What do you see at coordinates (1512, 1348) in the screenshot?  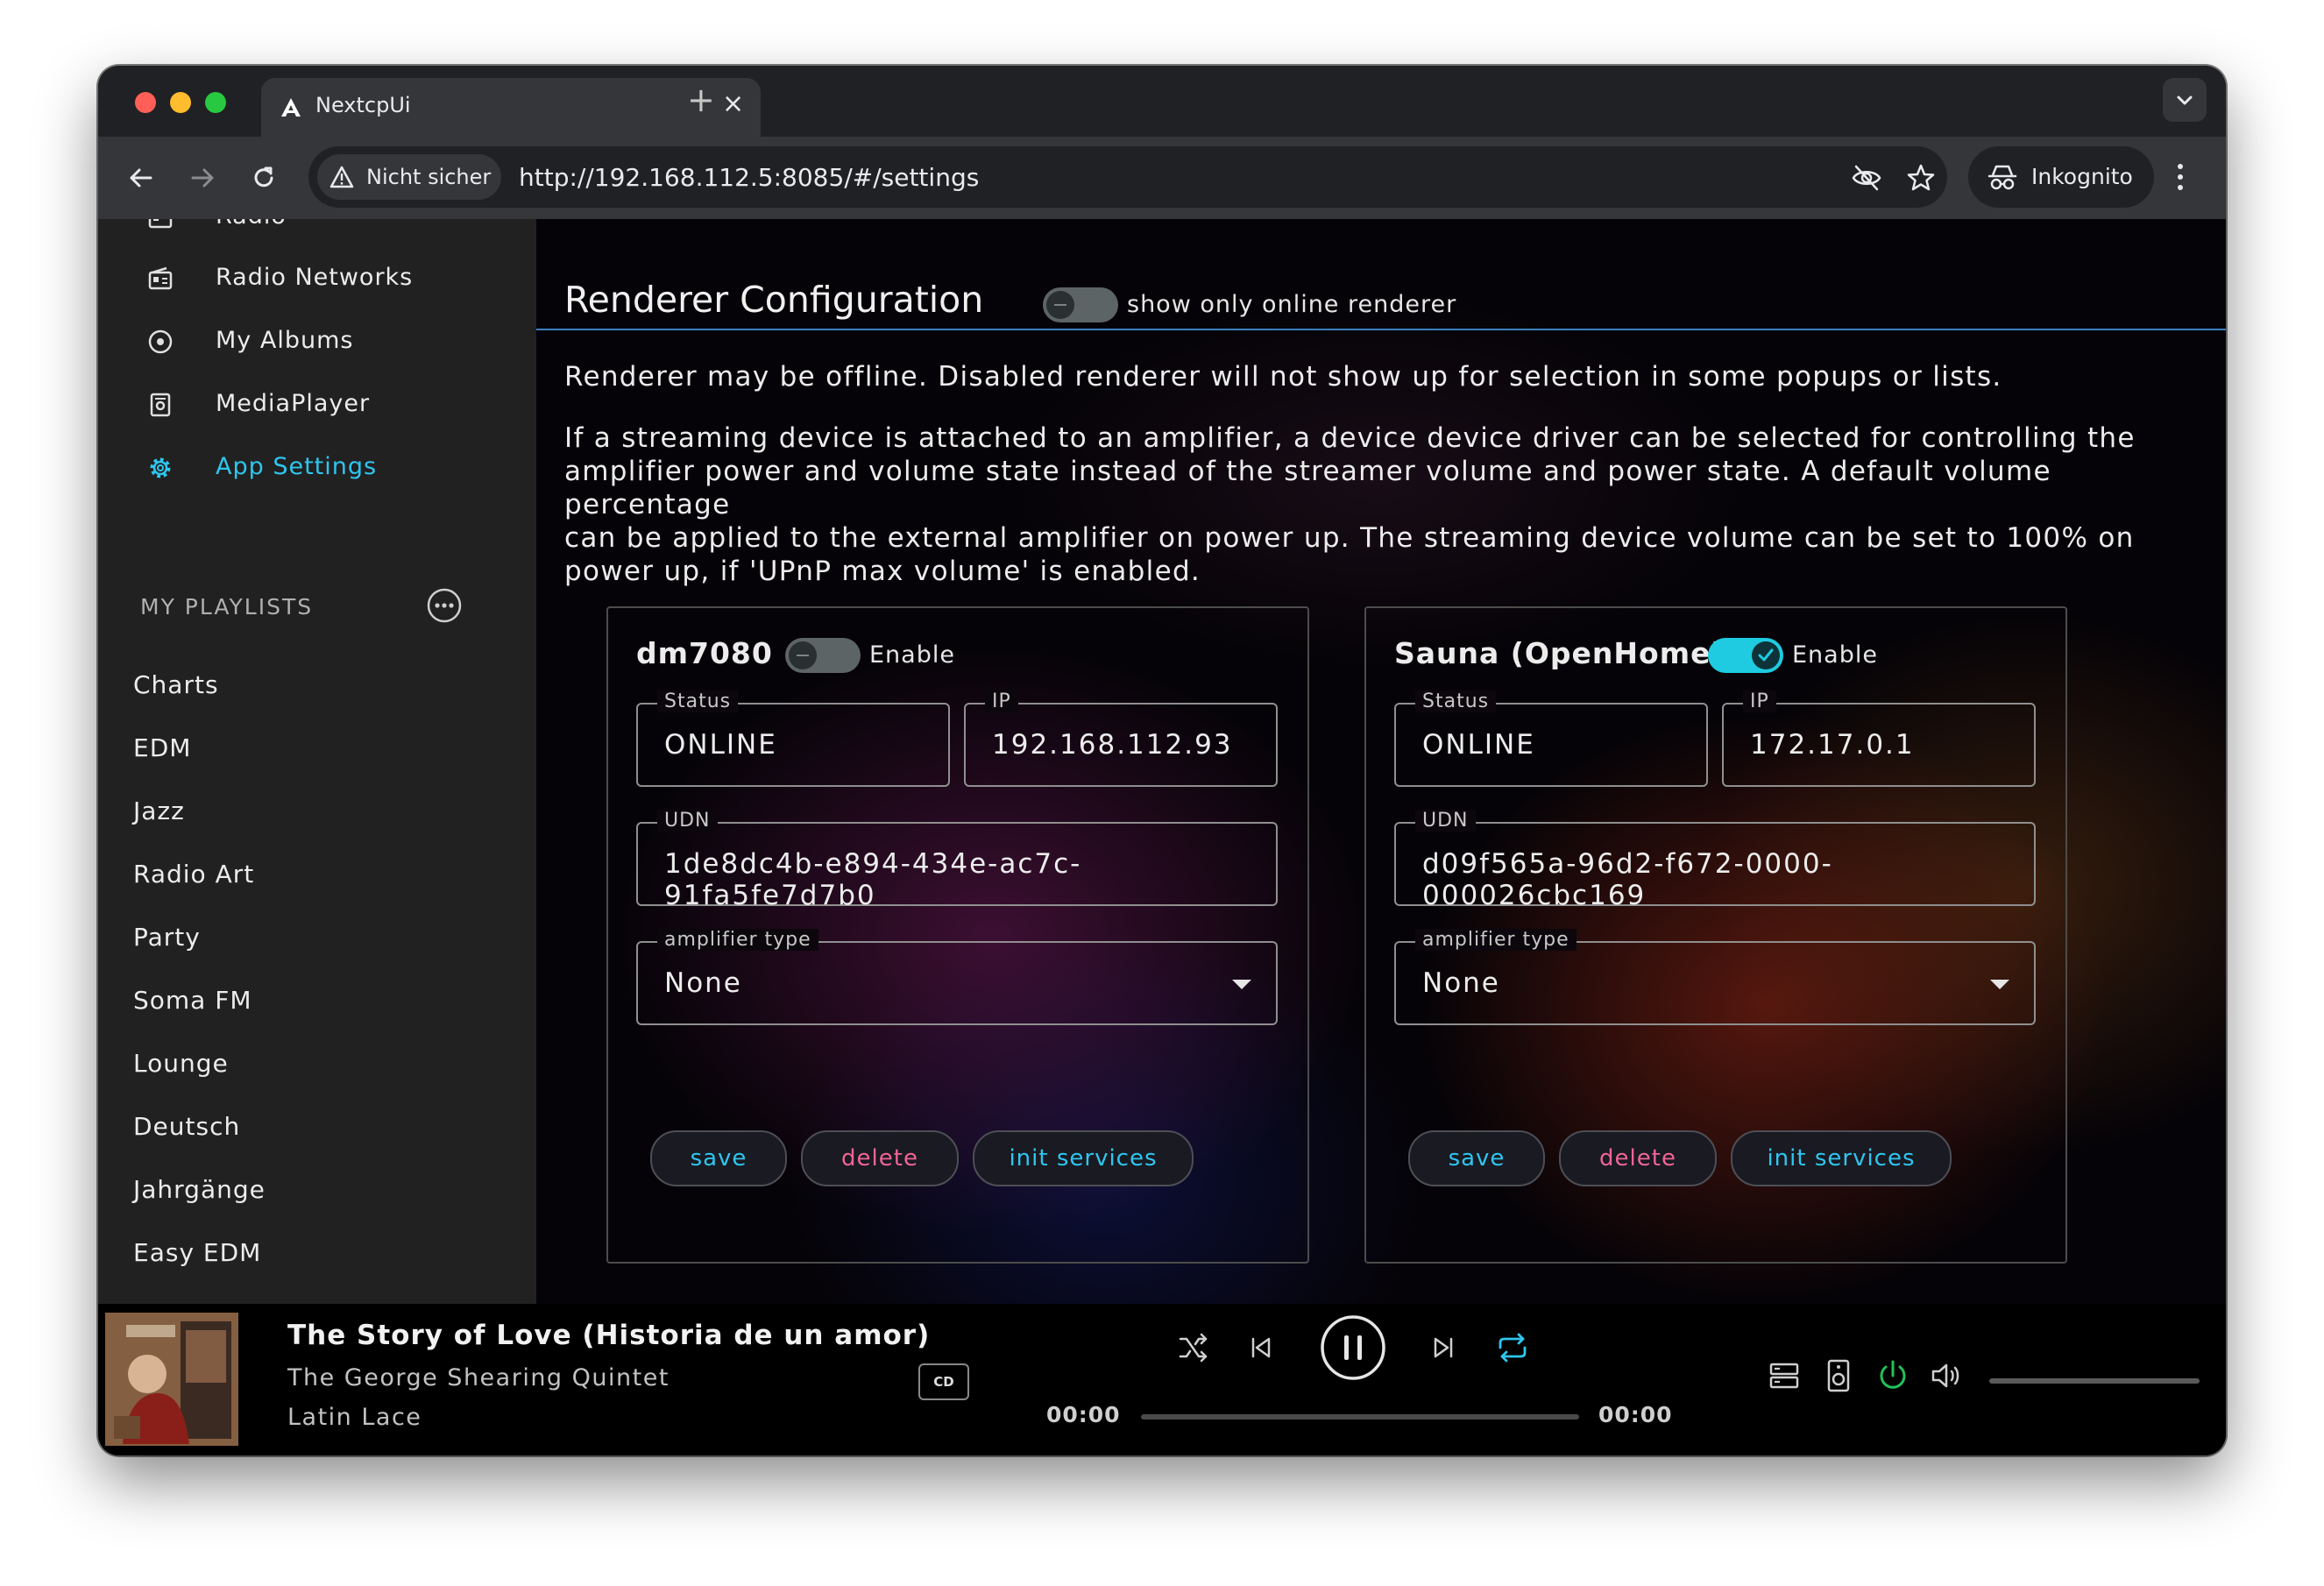 I see `repeat-icon` at bounding box center [1512, 1348].